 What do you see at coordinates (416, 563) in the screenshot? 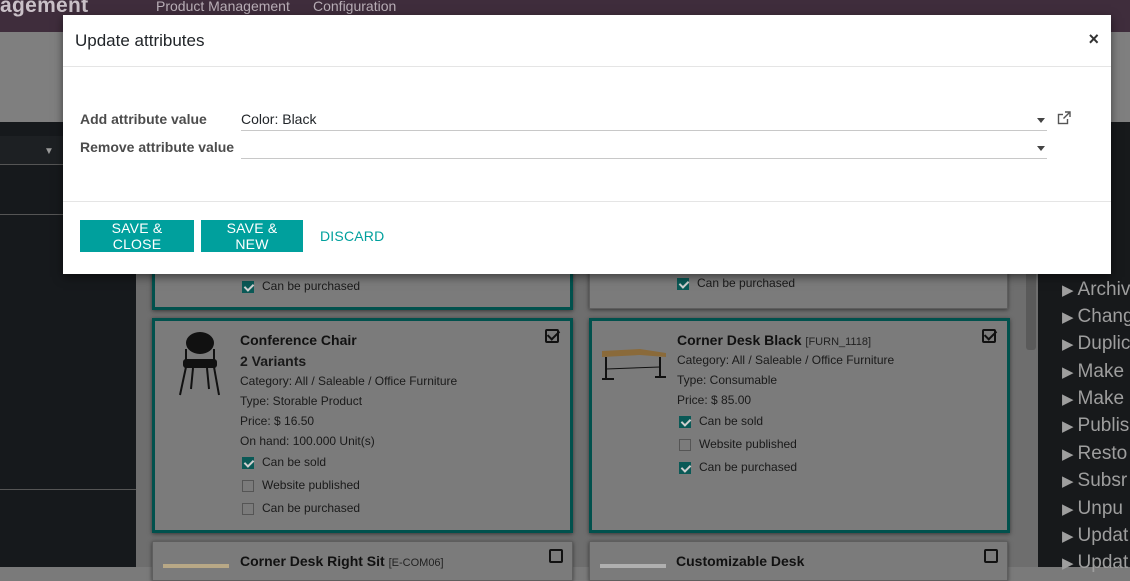
I see `product-reference: [E-COM06]` at bounding box center [416, 563].